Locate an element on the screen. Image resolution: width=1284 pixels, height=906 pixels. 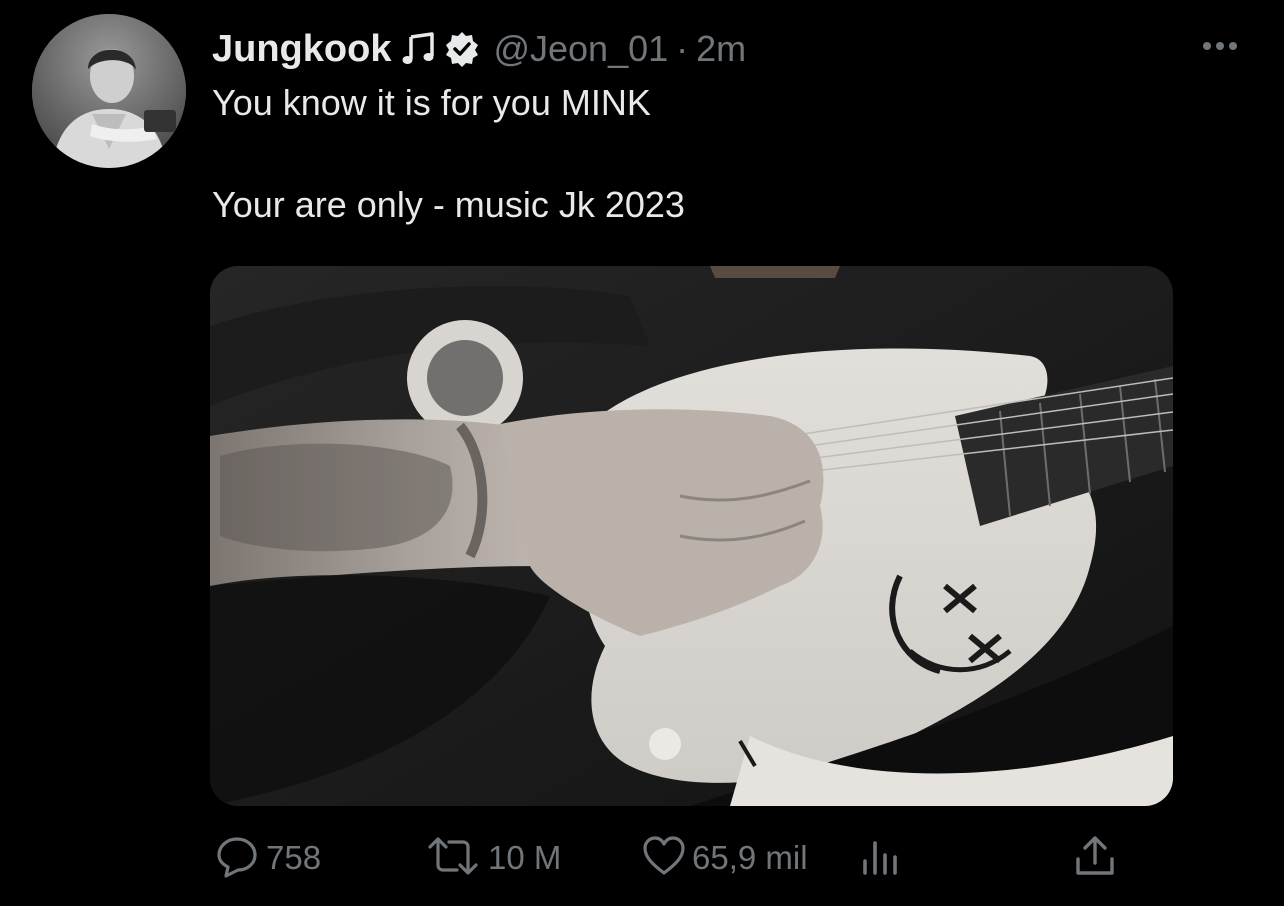
avatar-image is located at coordinates (109, 91).